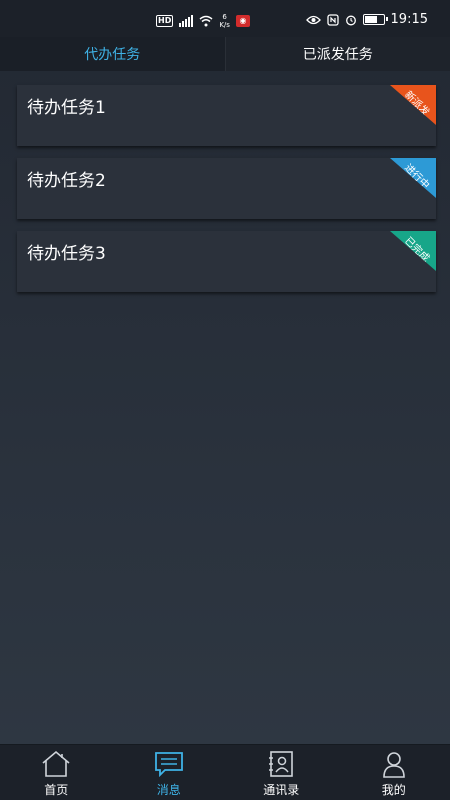 The height and width of the screenshot is (800, 450). Describe the element at coordinates (66, 181) in the screenshot. I see `task-title: 待办任务2` at that location.